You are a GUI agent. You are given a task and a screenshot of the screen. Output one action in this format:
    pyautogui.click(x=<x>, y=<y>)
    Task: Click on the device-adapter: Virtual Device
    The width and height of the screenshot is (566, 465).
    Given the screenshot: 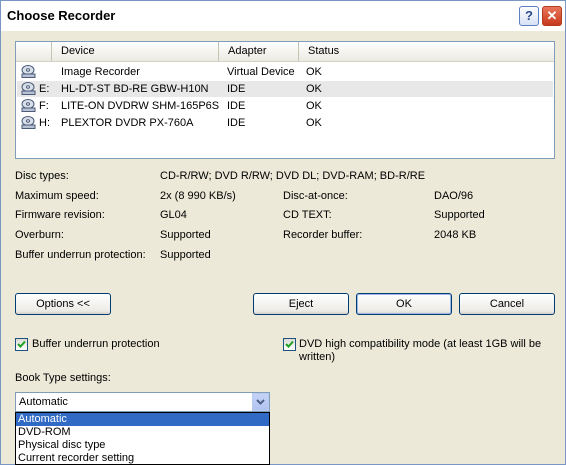 What is the action you would take?
    pyautogui.click(x=261, y=72)
    